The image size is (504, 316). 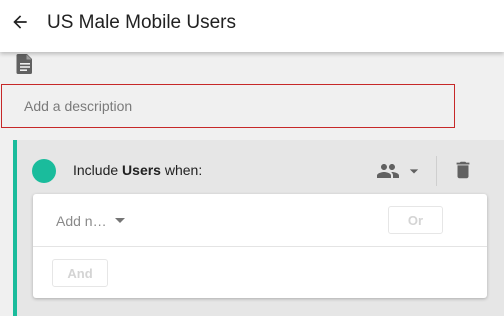 I want to click on back-button, so click(x=20, y=22).